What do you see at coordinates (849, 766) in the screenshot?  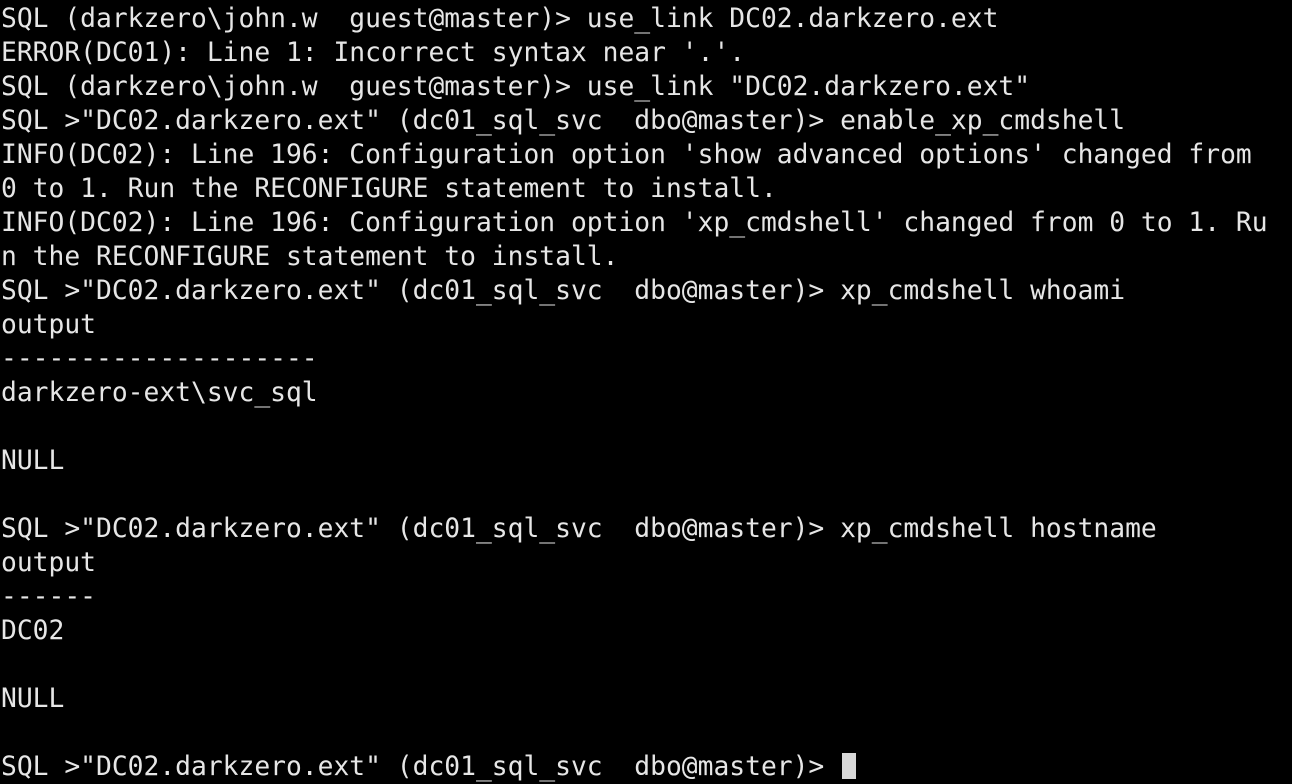 I see `text-cursor` at bounding box center [849, 766].